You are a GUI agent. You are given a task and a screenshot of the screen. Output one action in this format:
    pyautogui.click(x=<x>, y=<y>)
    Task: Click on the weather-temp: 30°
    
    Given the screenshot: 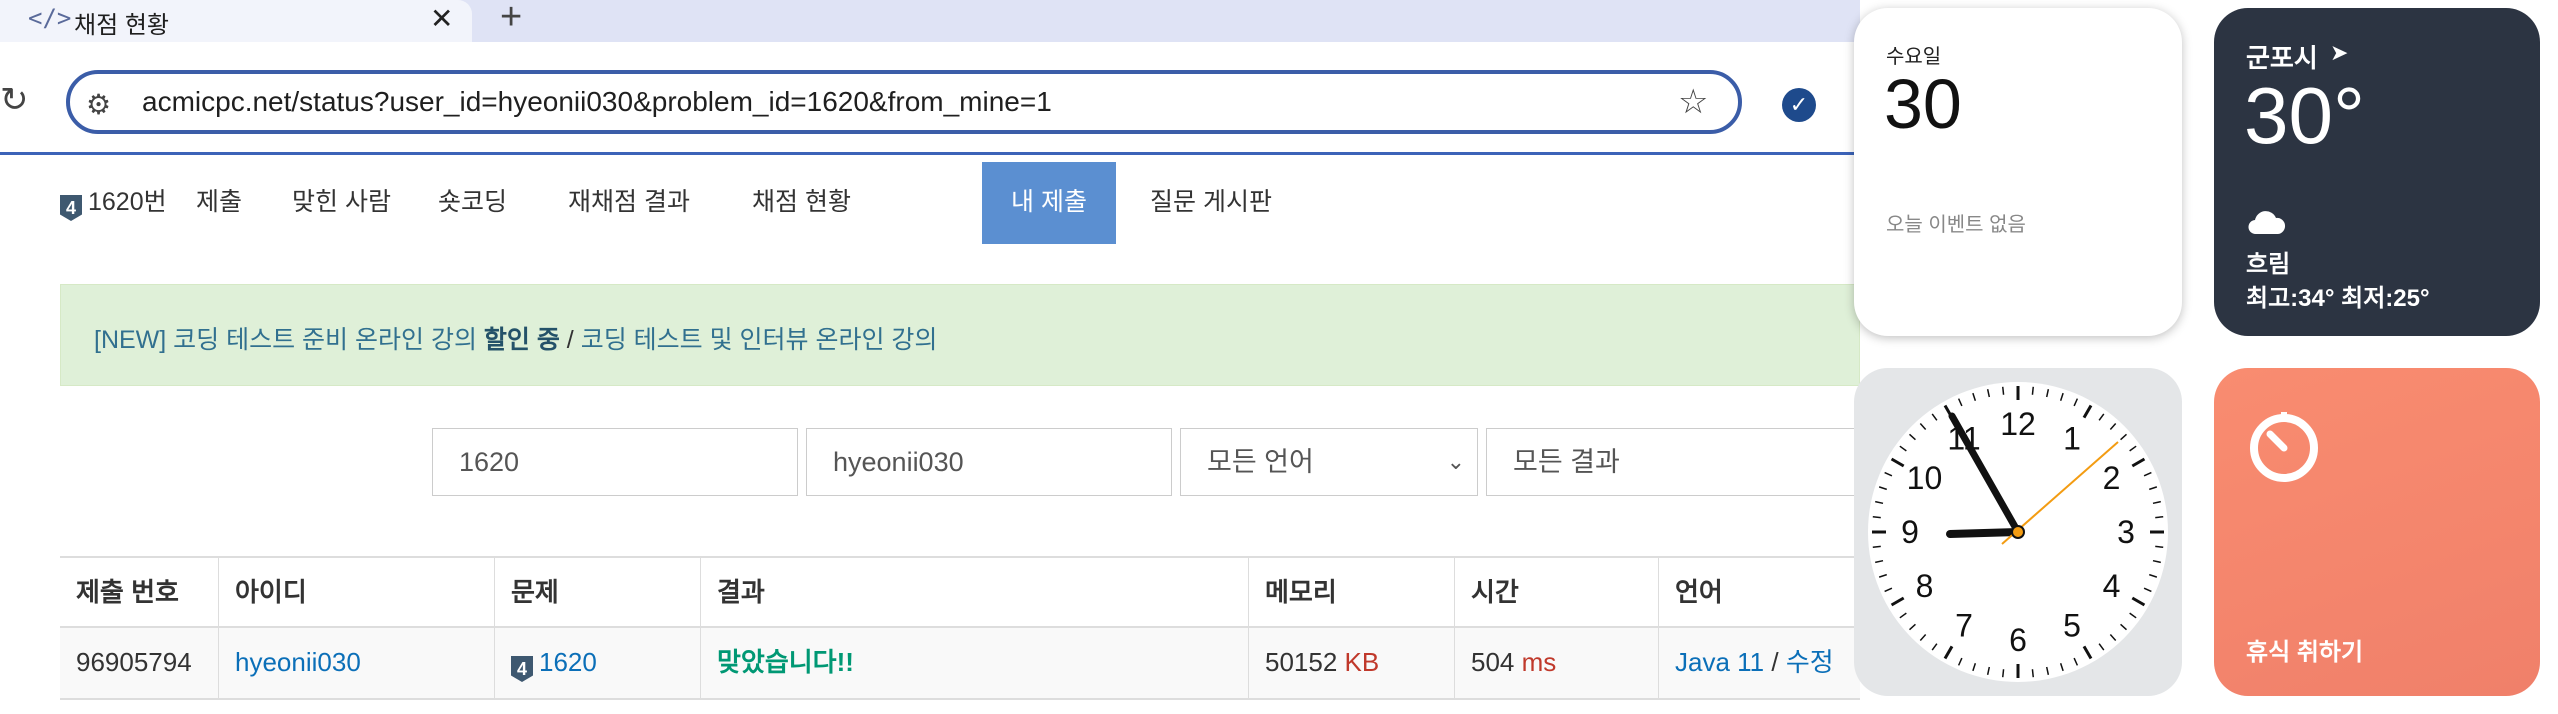 What is the action you would take?
    pyautogui.click(x=2304, y=115)
    